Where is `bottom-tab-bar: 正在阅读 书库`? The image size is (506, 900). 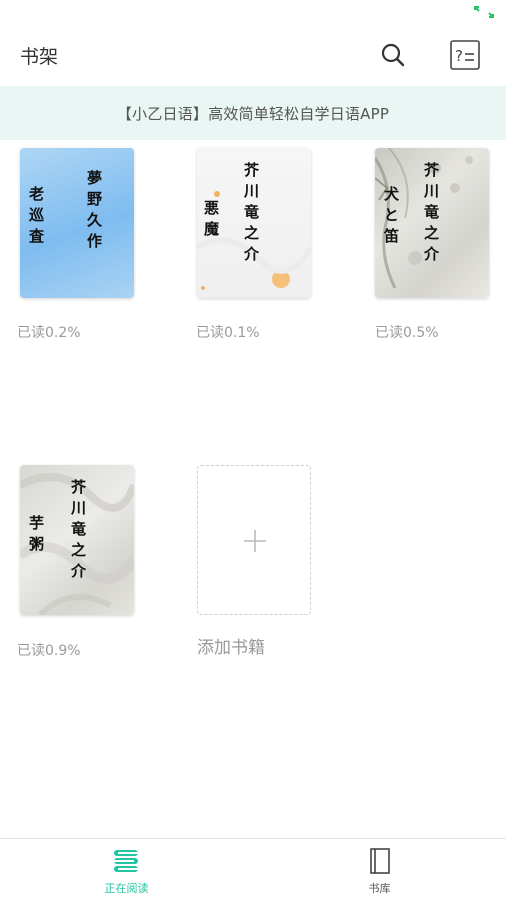 bottom-tab-bar: 正在阅读 书库 is located at coordinates (253, 869).